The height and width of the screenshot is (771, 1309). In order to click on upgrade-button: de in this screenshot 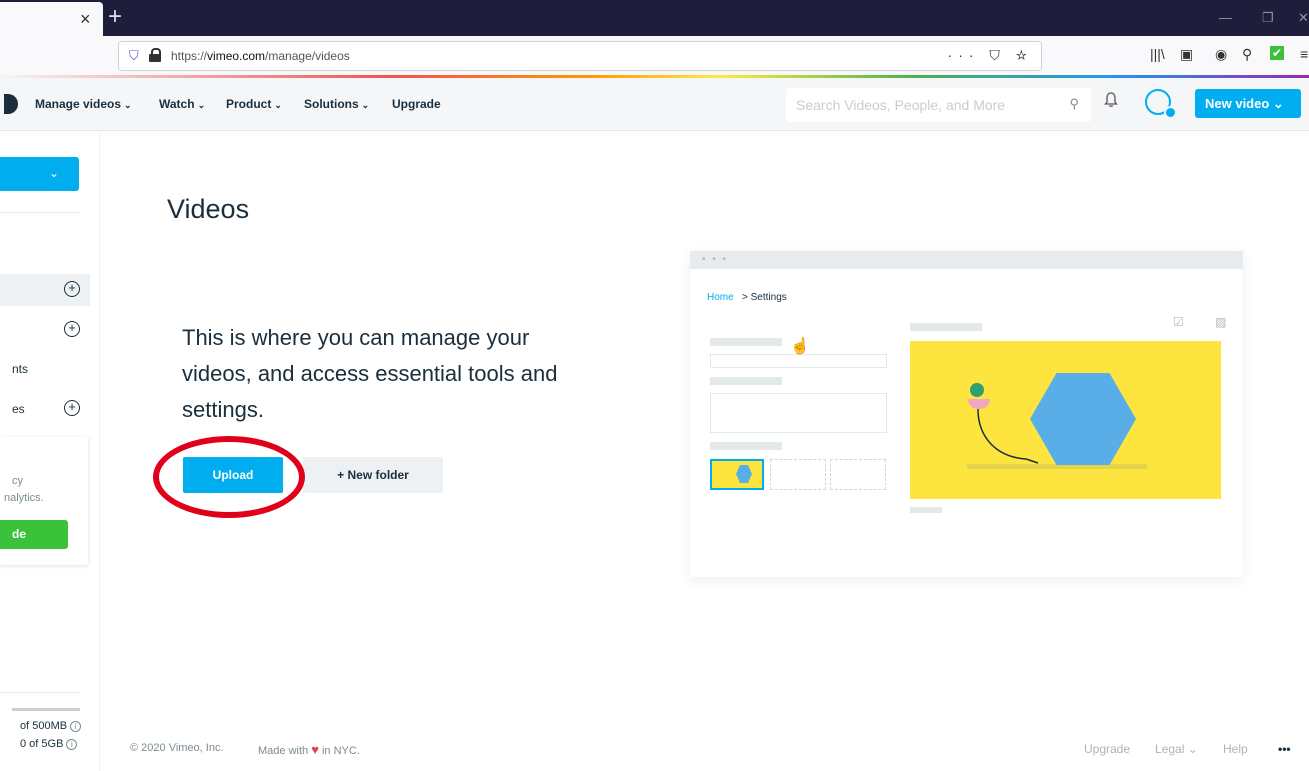, I will do `click(34, 534)`.